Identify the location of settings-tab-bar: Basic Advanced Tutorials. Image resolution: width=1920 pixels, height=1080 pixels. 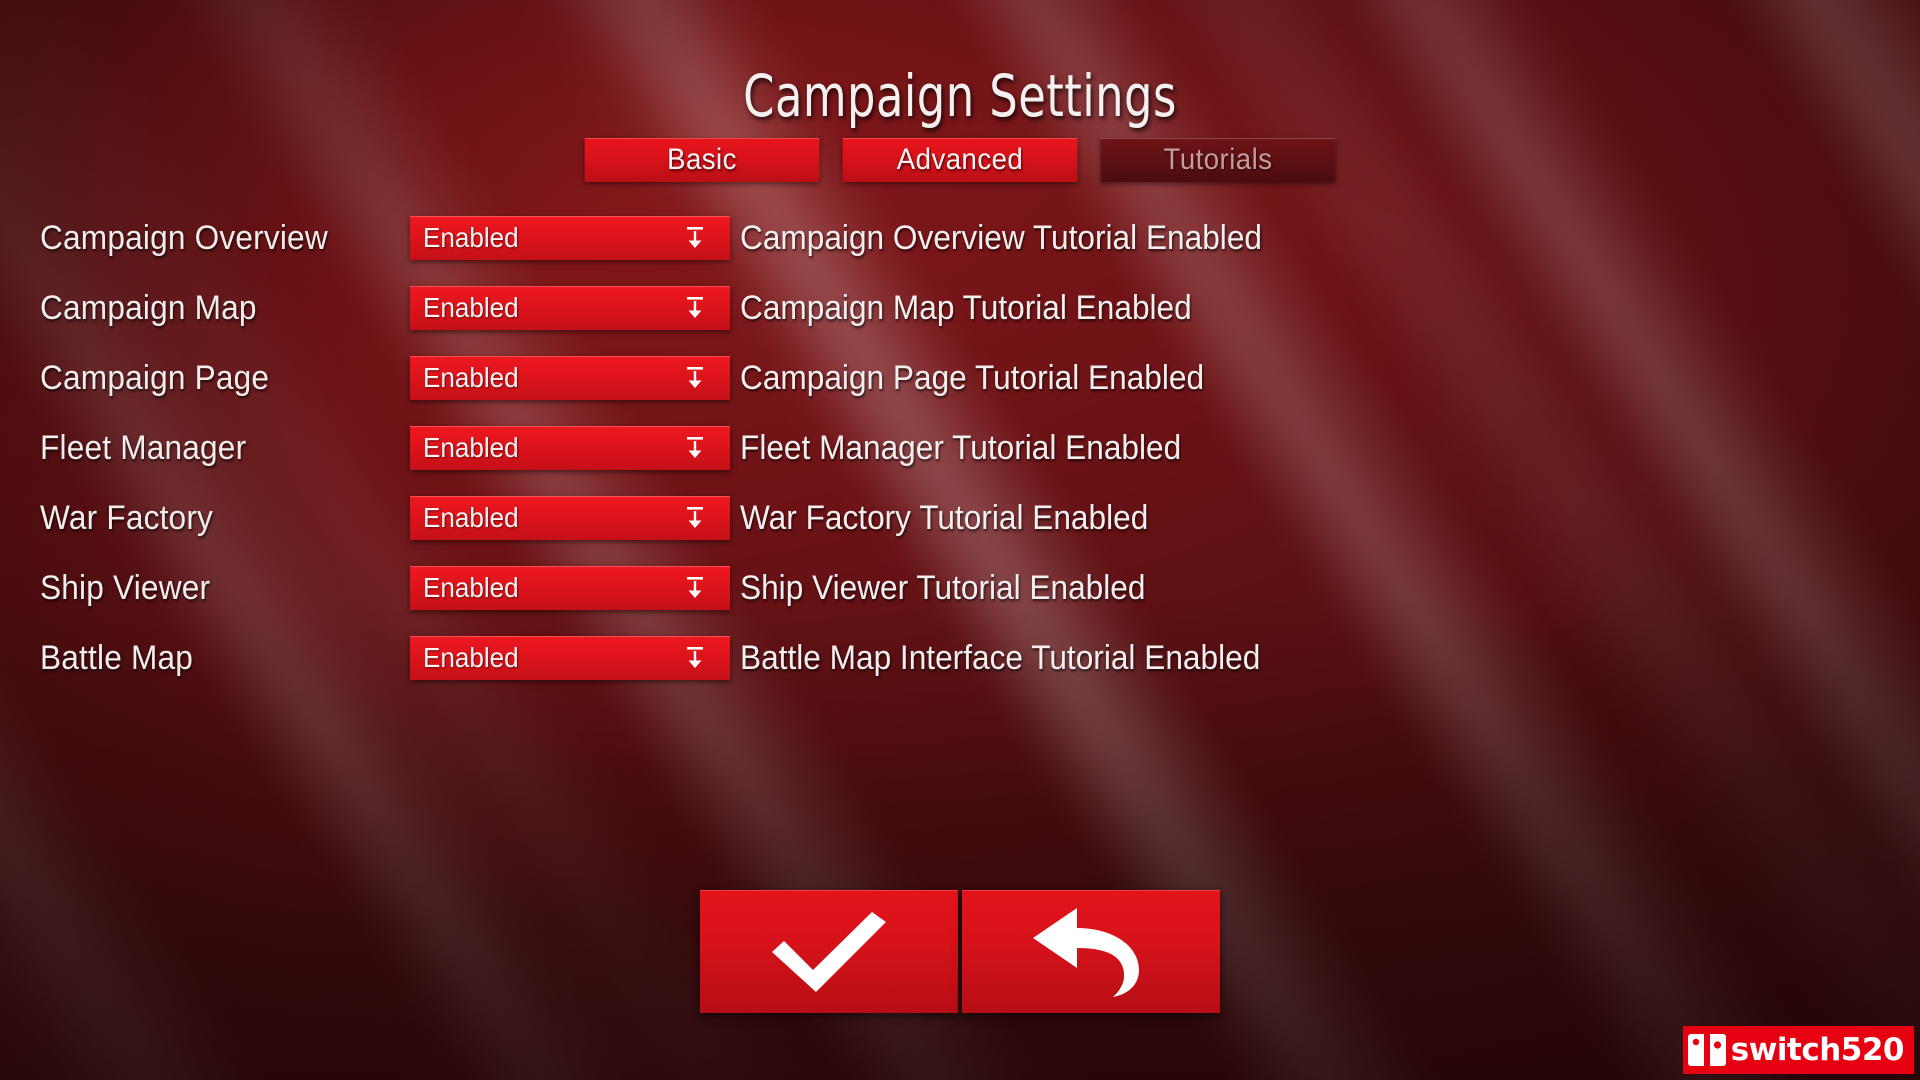
(960, 160).